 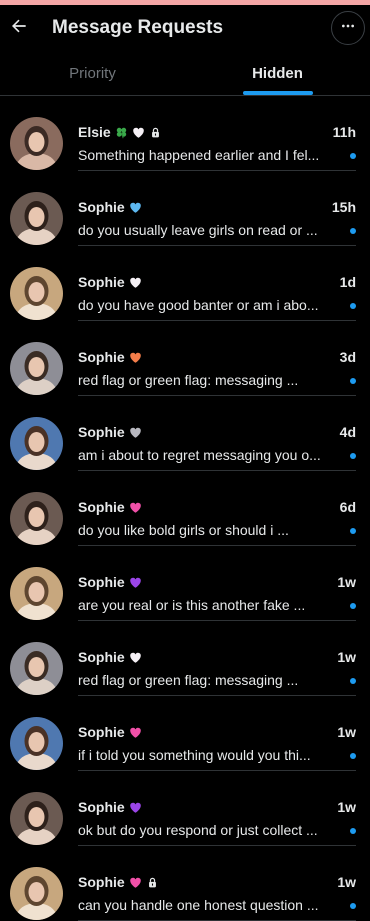 I want to click on tab-hidden: Hidden, so click(x=277, y=73).